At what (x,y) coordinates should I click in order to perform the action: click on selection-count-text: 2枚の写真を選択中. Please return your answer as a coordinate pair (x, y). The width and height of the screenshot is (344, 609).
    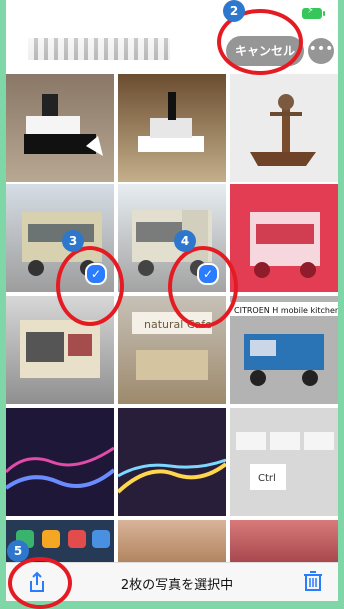
    Looking at the image, I should click on (177, 585).